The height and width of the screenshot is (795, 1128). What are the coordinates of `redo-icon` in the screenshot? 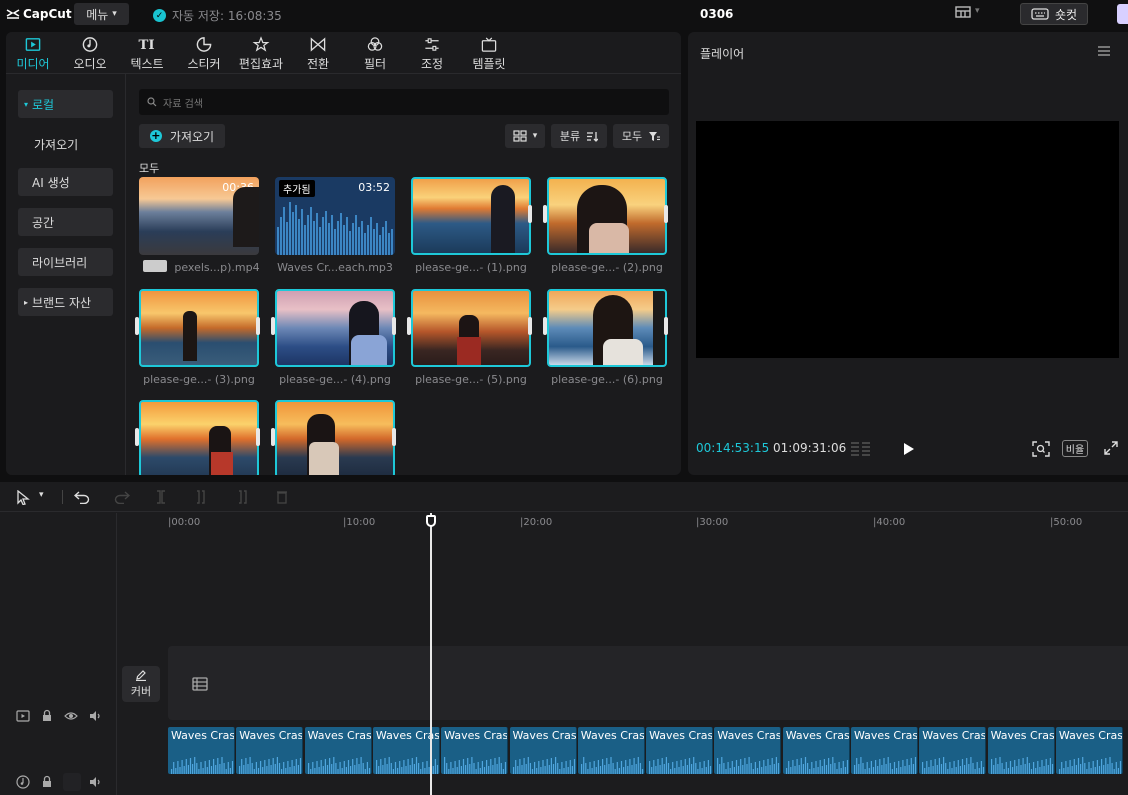 It's located at (122, 497).